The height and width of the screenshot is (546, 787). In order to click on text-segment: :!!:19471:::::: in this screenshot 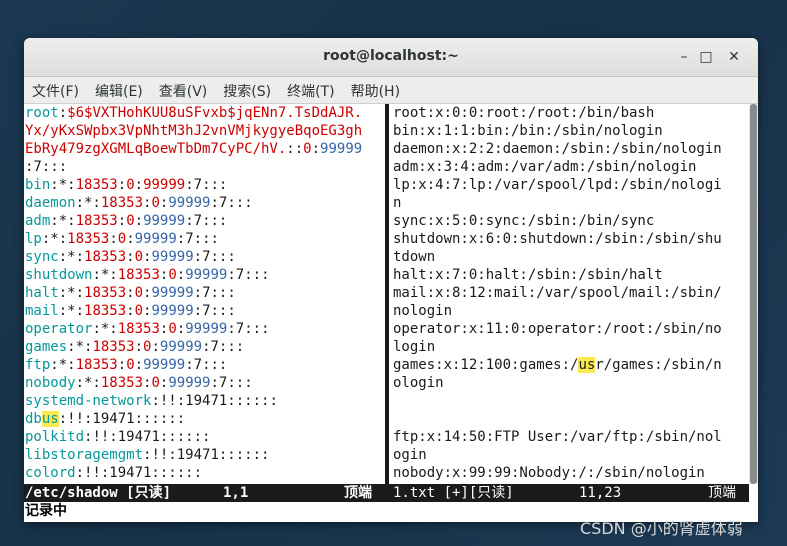, I will do `click(206, 455)`.